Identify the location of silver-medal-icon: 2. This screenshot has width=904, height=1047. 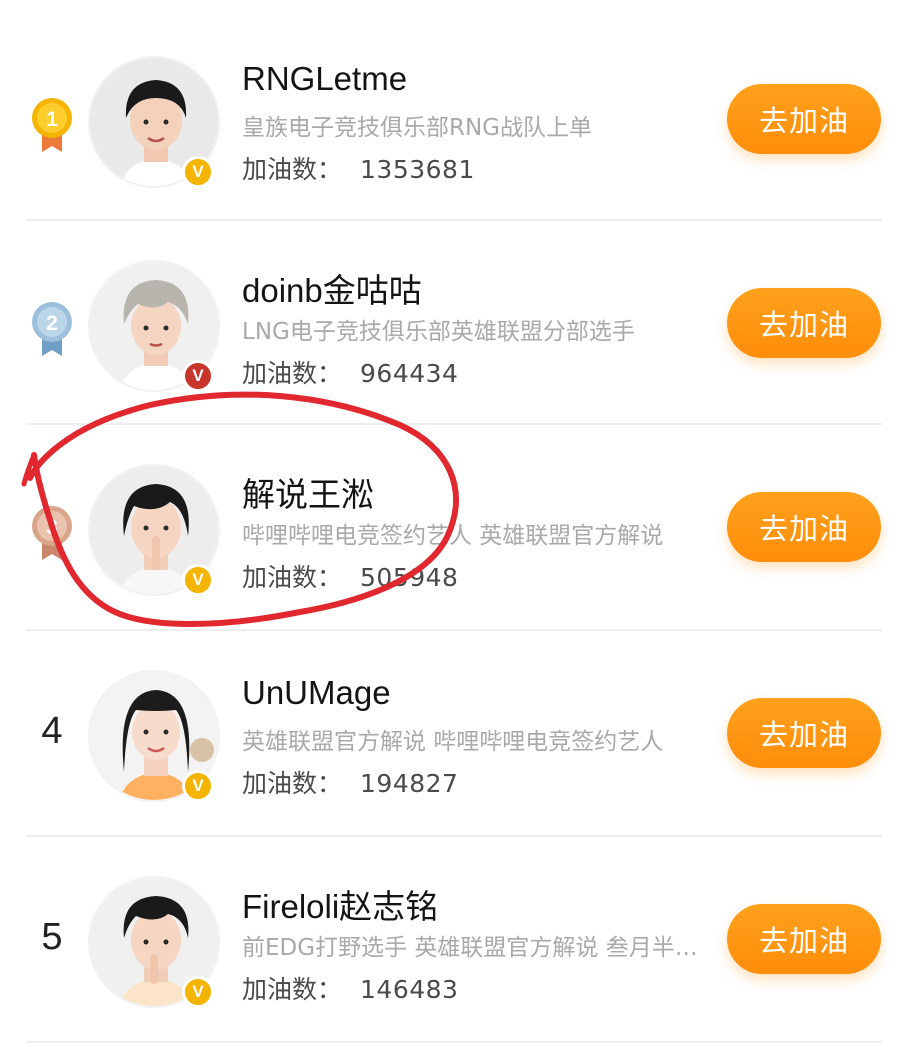
(52, 329).